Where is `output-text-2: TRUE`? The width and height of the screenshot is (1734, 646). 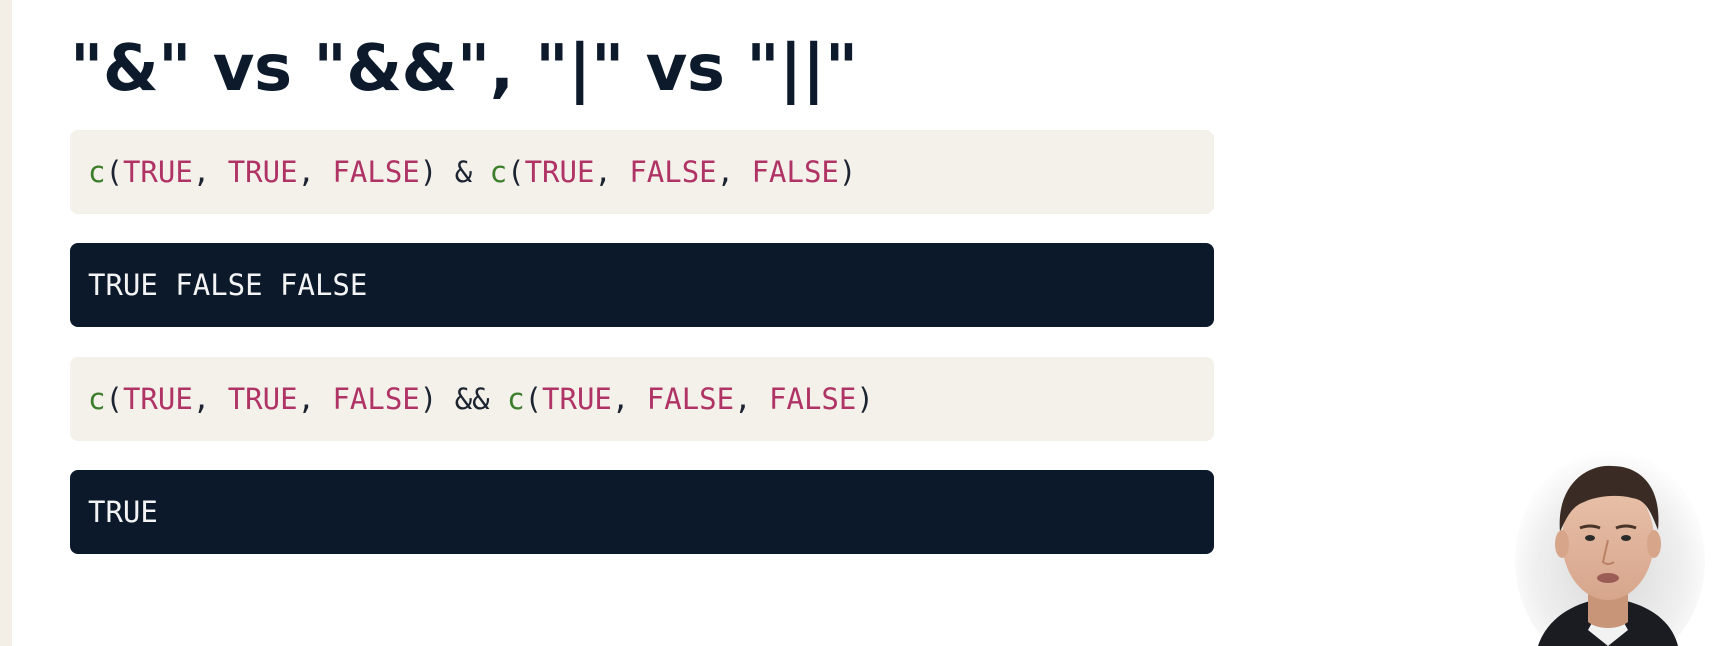 output-text-2: TRUE is located at coordinates (123, 512).